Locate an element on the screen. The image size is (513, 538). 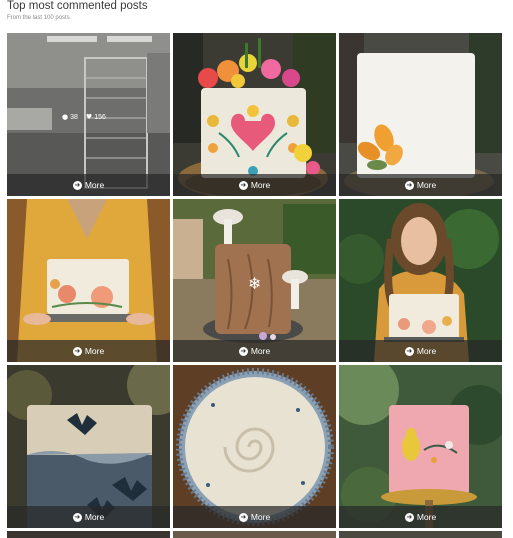
post-photo-stump-cake: ❄ is located at coordinates (254, 280).